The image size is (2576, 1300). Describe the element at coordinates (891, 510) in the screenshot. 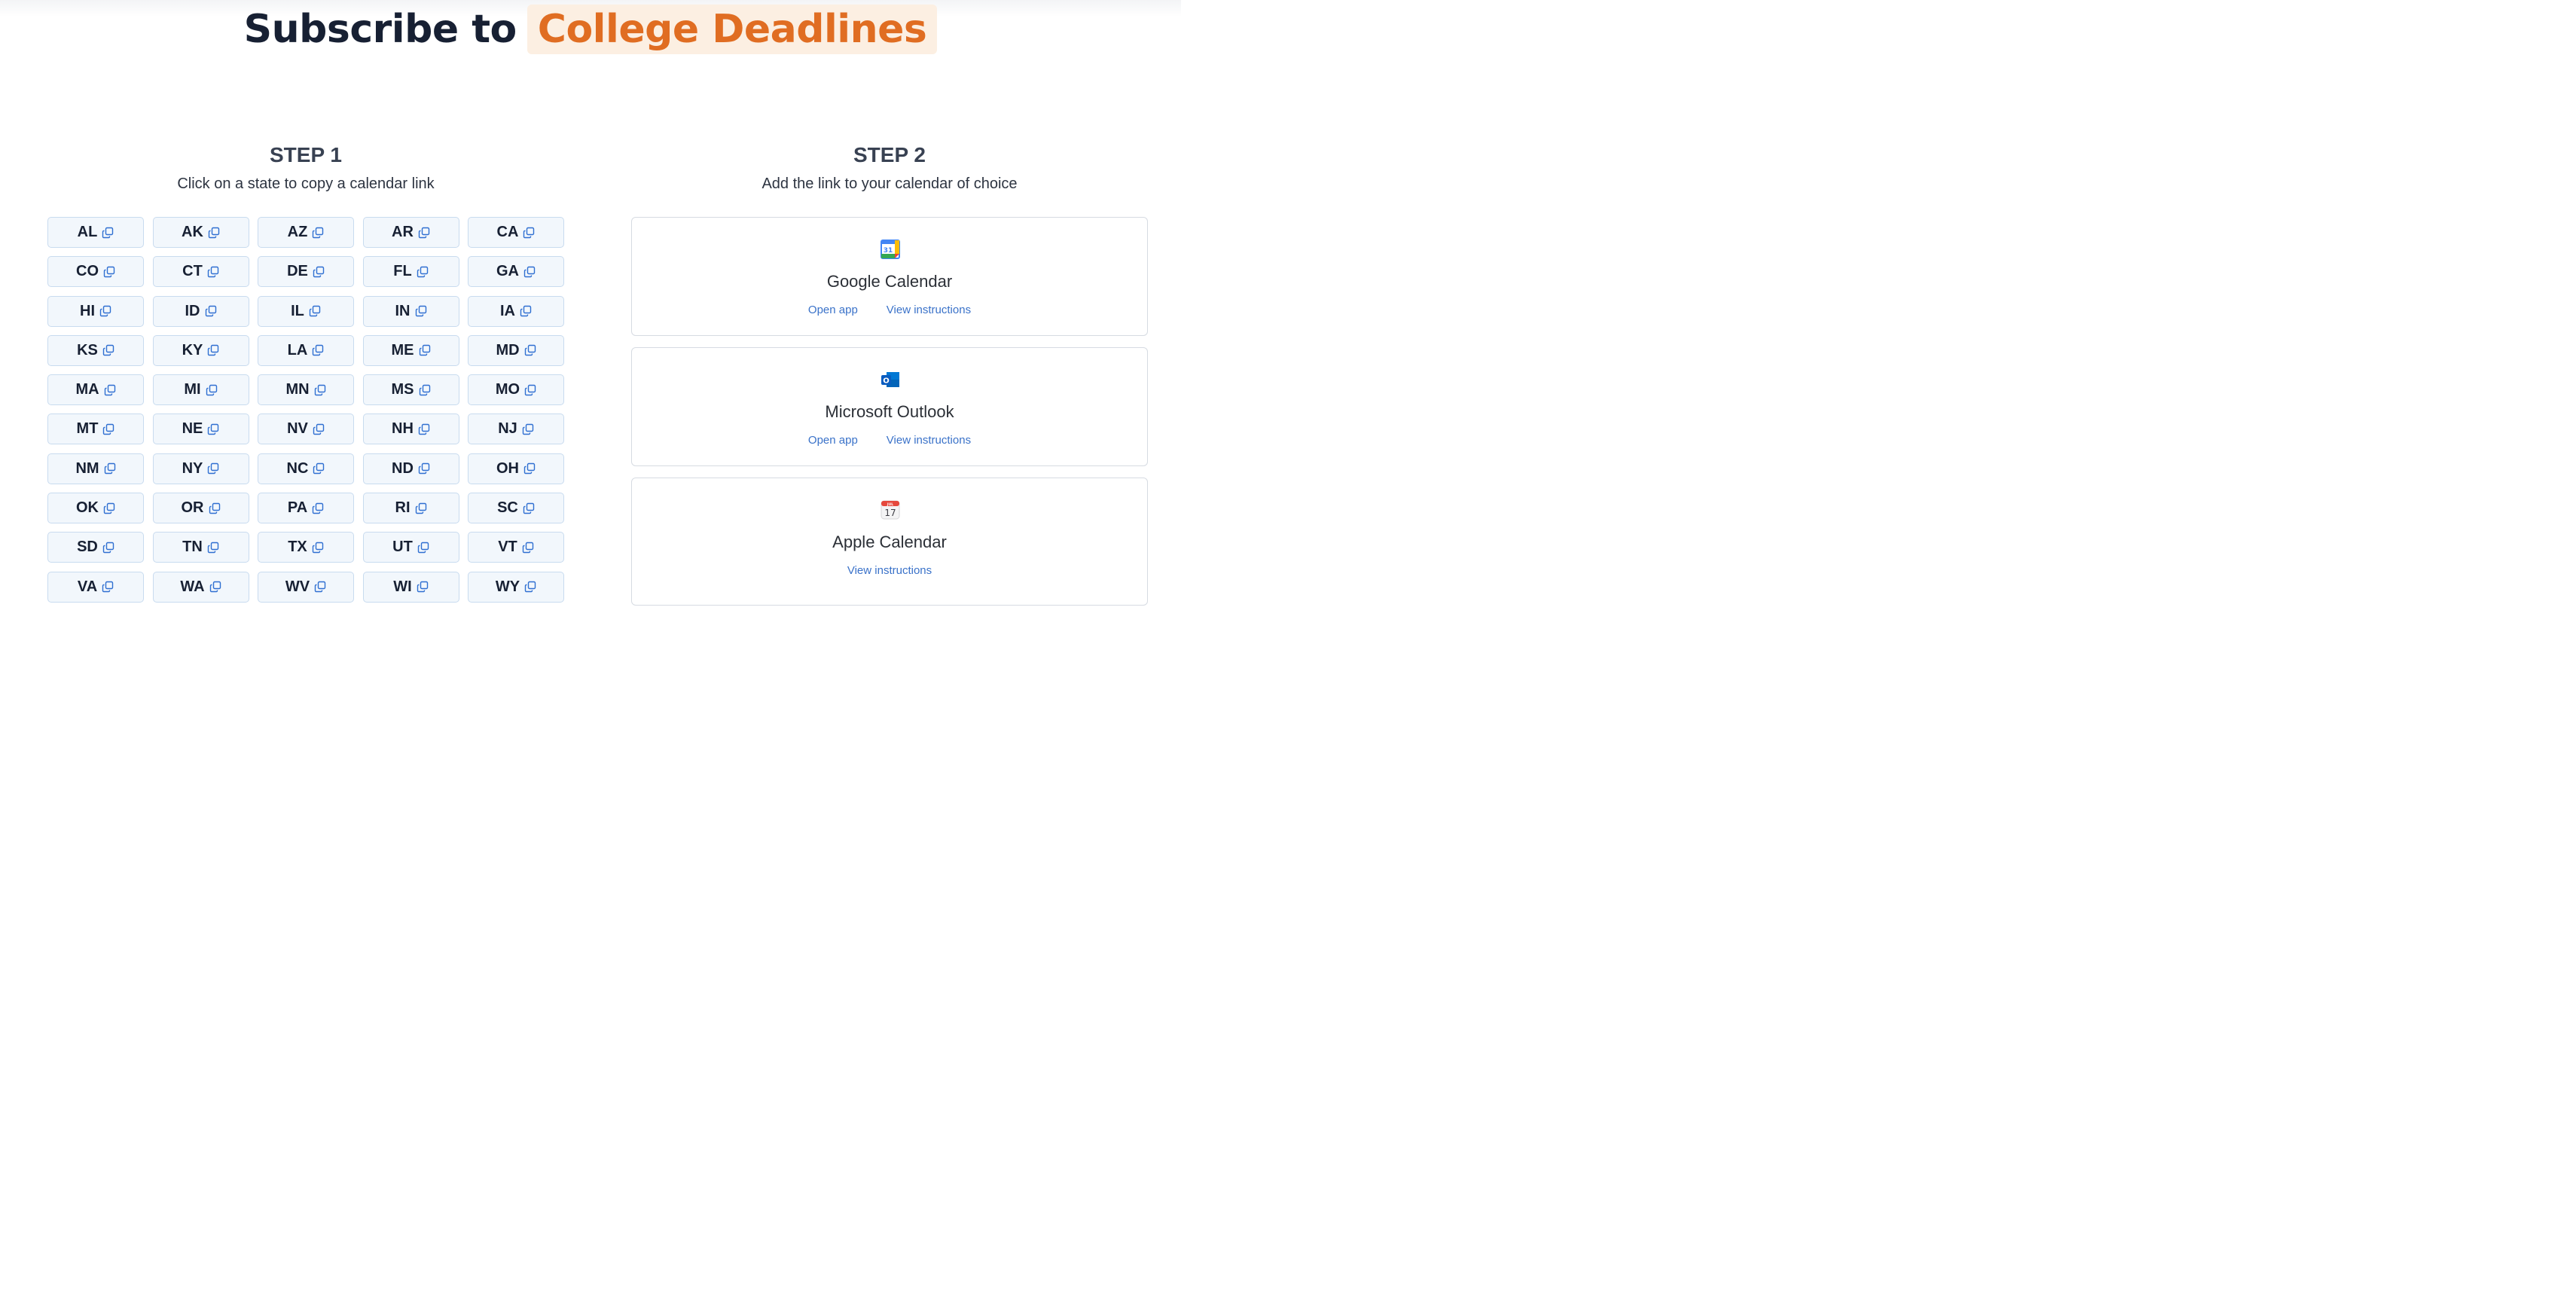

I see `apple-calendar-icon: JUL 17` at that location.